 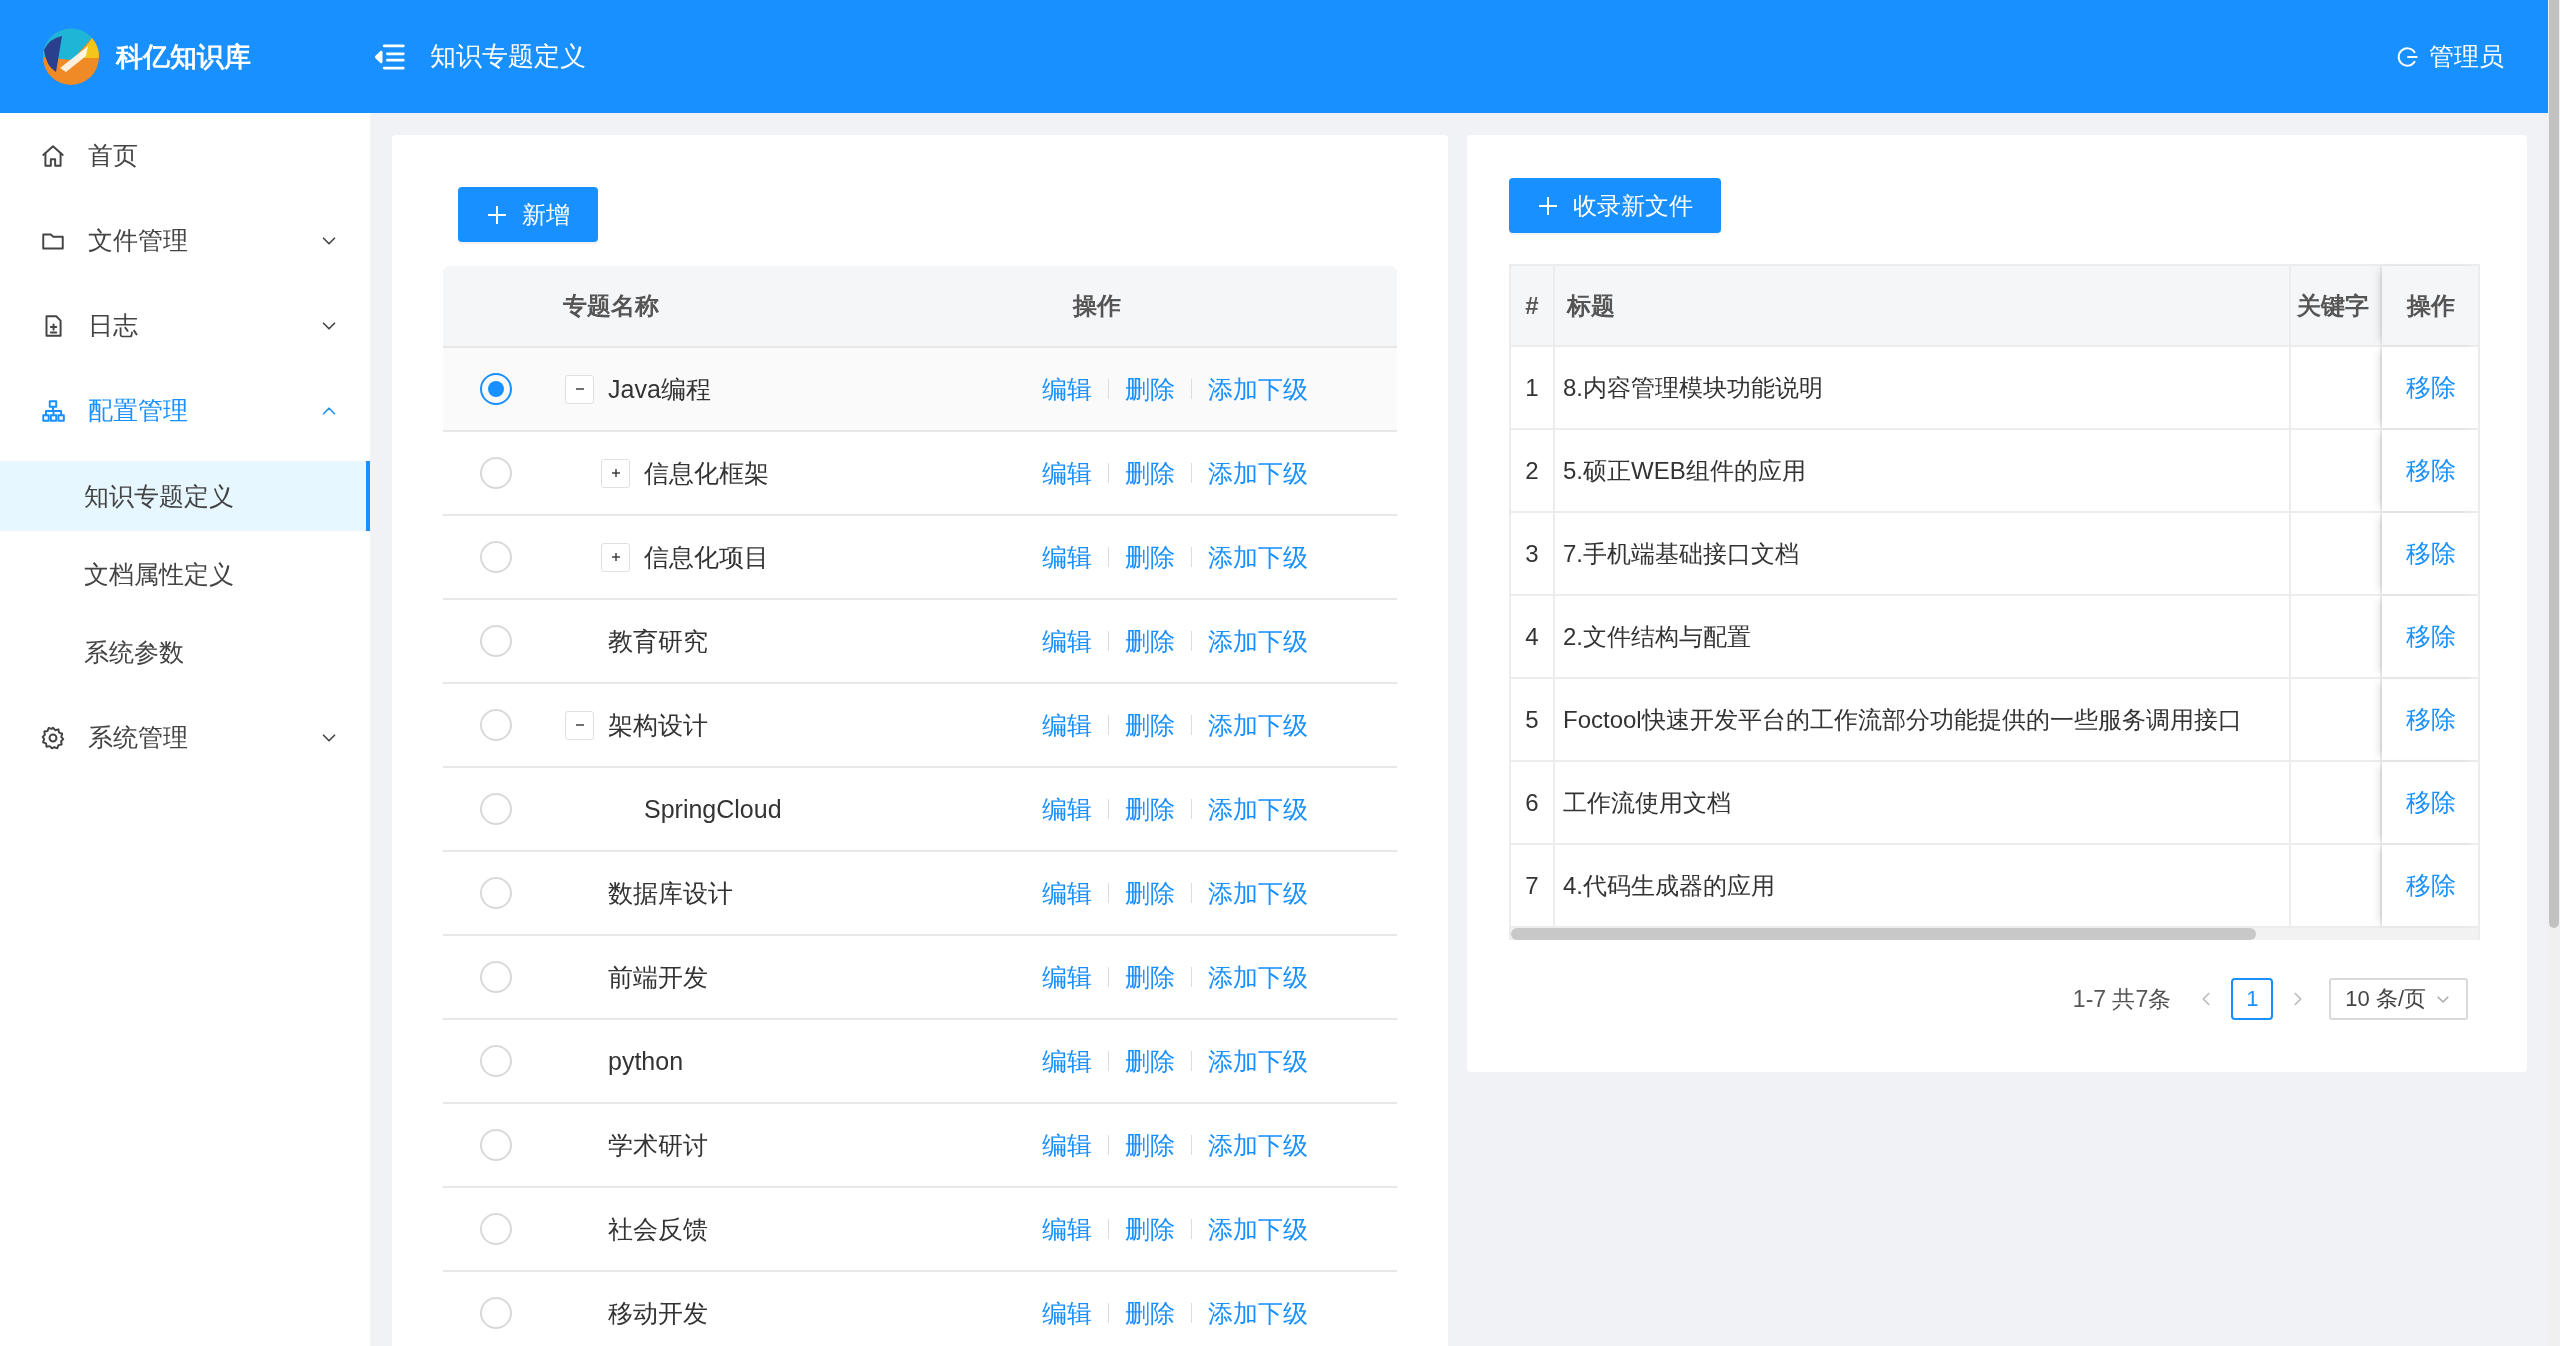 I want to click on add-button: 新增, so click(x=528, y=214).